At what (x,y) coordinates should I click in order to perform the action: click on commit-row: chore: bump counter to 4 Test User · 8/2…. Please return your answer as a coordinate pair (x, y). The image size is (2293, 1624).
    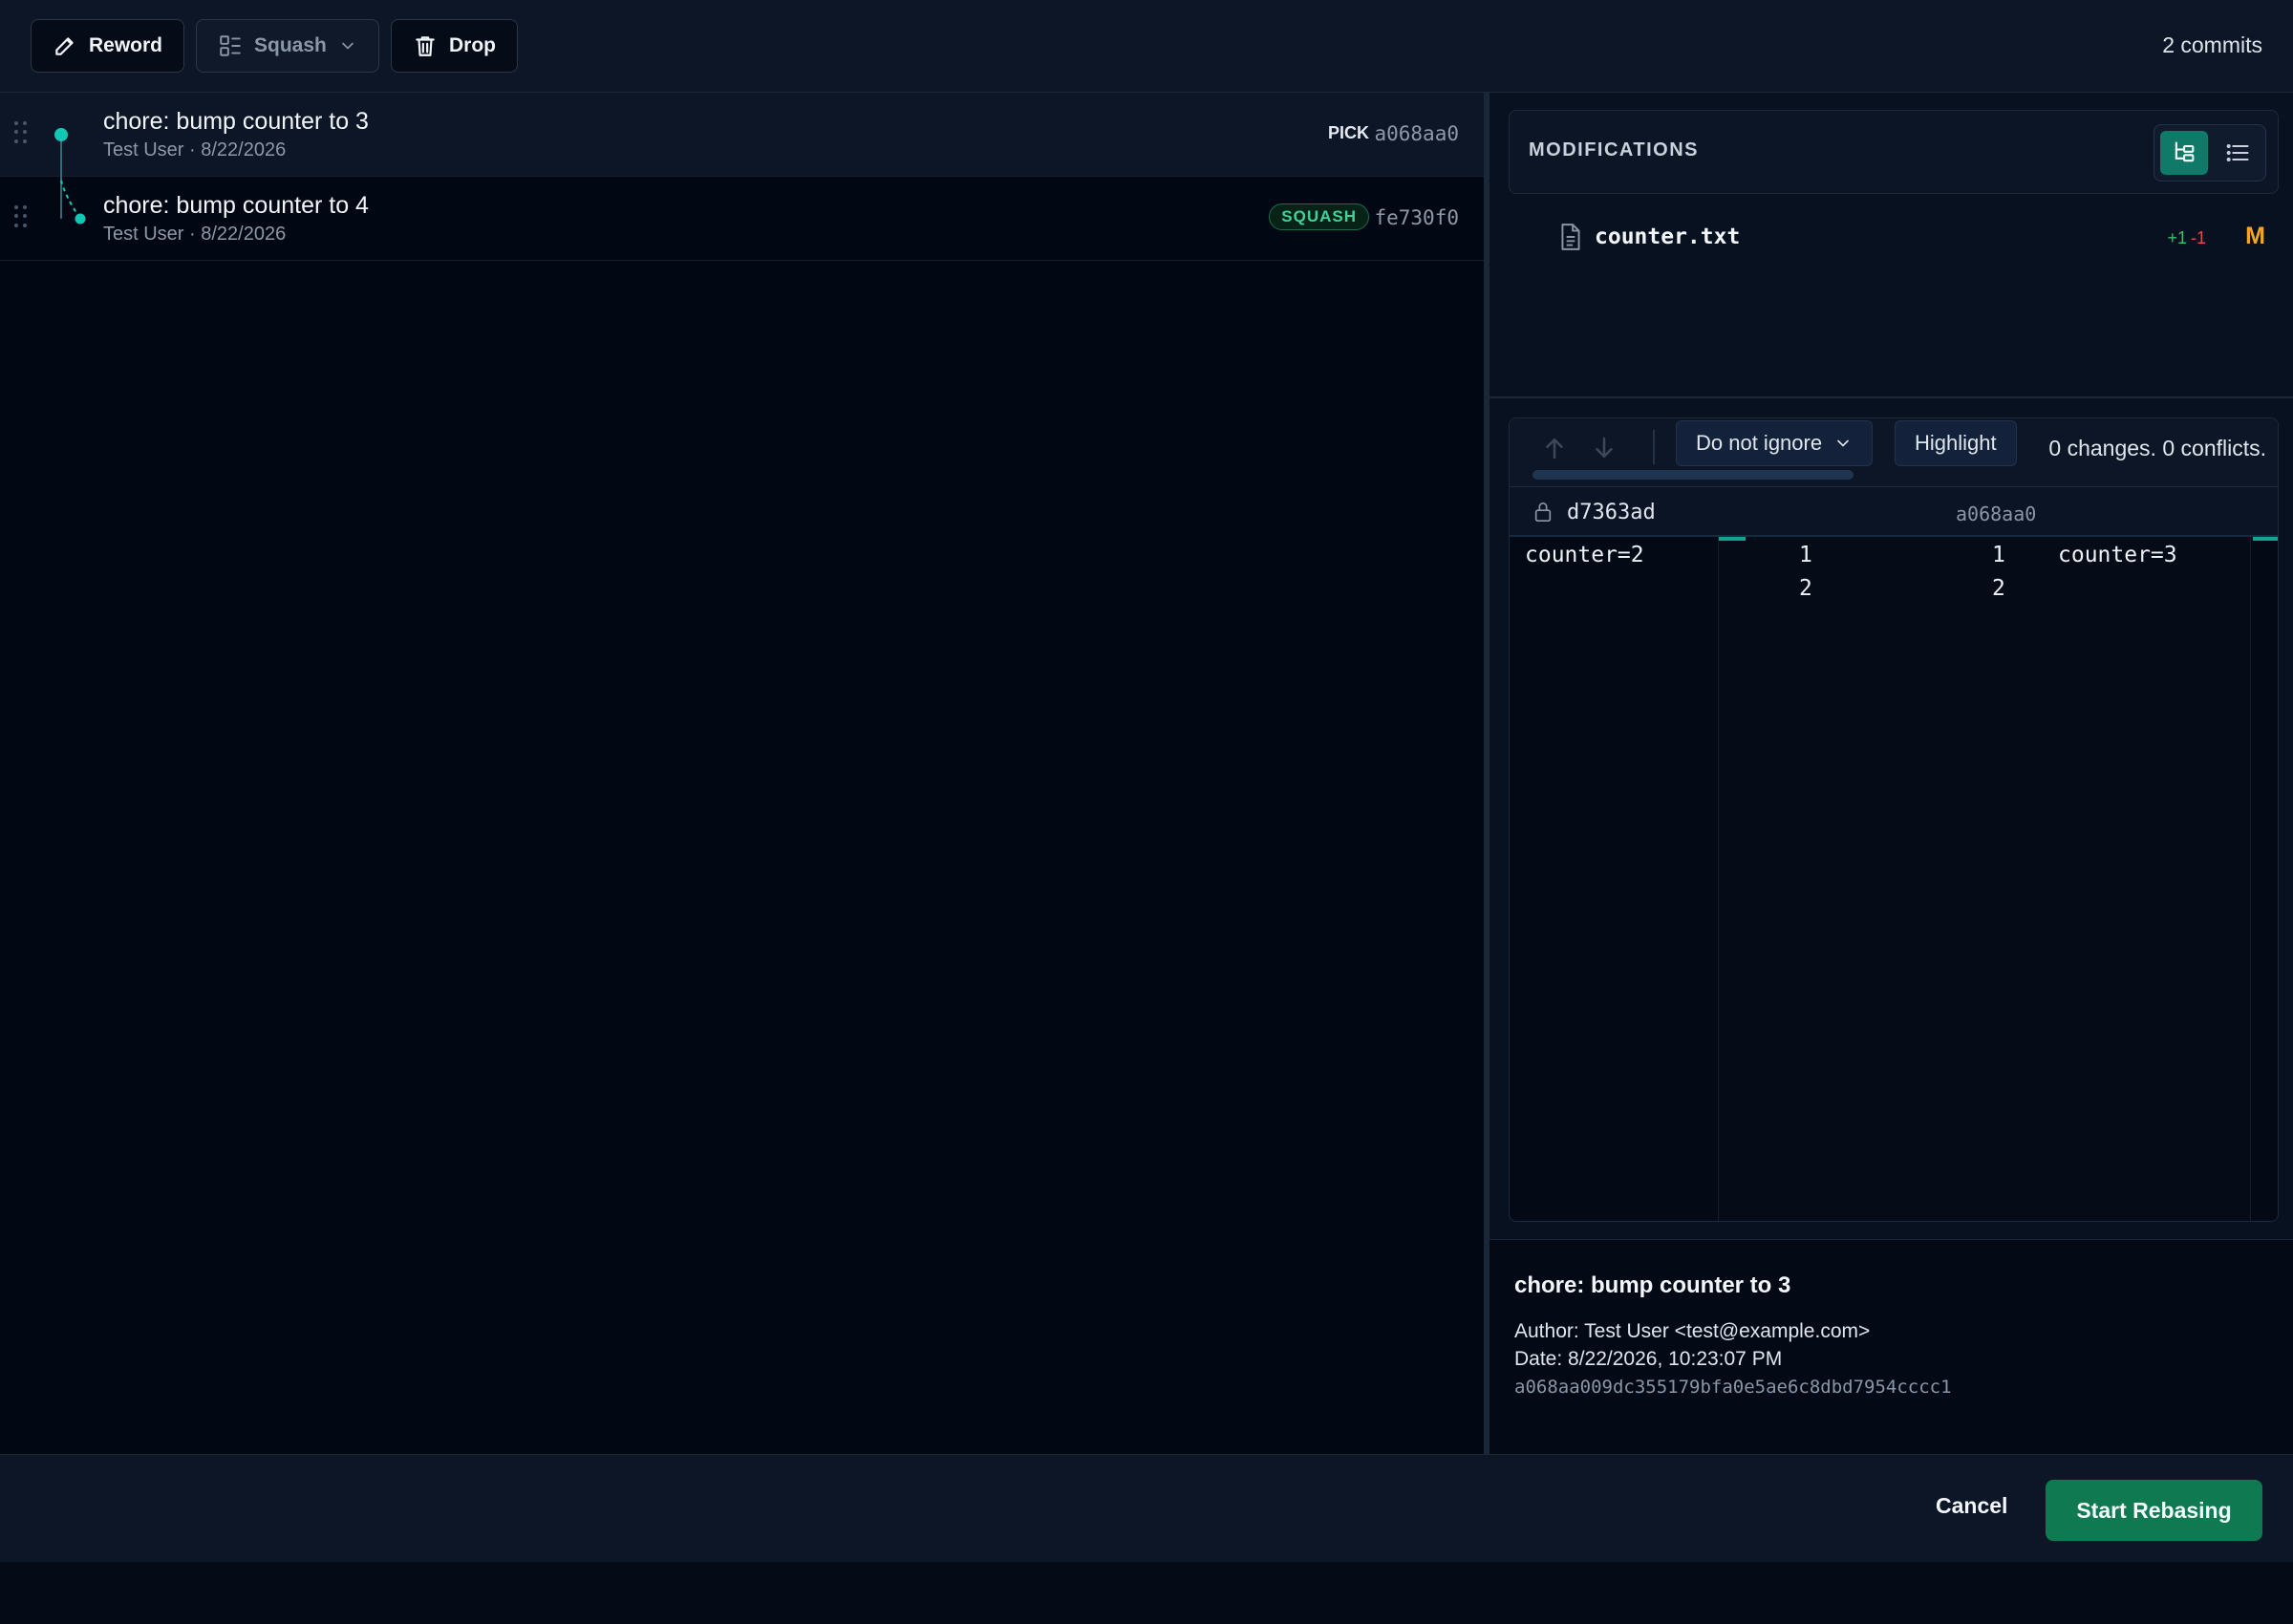
    Looking at the image, I should click on (742, 219).